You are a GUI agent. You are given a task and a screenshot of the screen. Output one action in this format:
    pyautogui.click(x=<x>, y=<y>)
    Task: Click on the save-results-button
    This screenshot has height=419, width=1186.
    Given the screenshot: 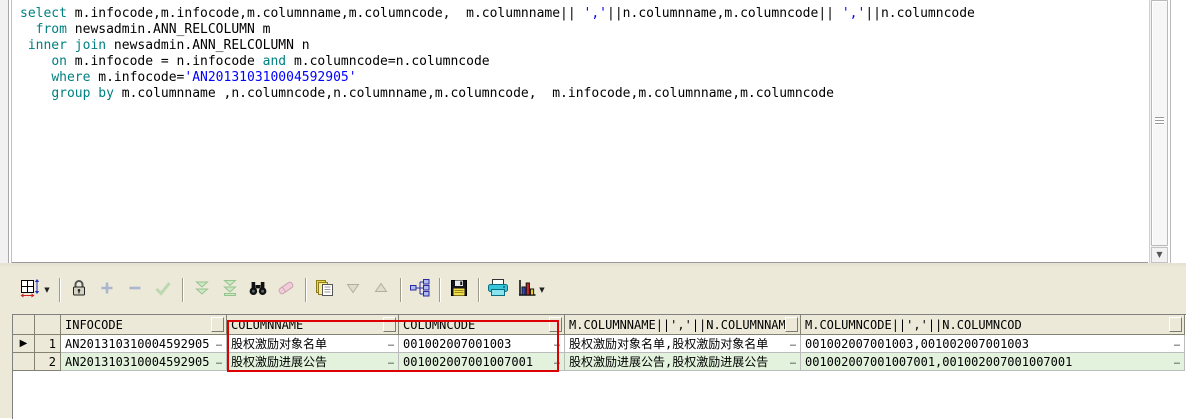 What is the action you would take?
    pyautogui.click(x=459, y=290)
    